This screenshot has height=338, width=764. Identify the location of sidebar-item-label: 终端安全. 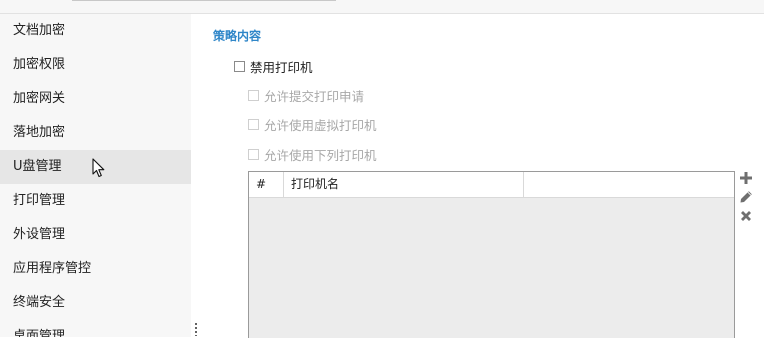
(39, 302).